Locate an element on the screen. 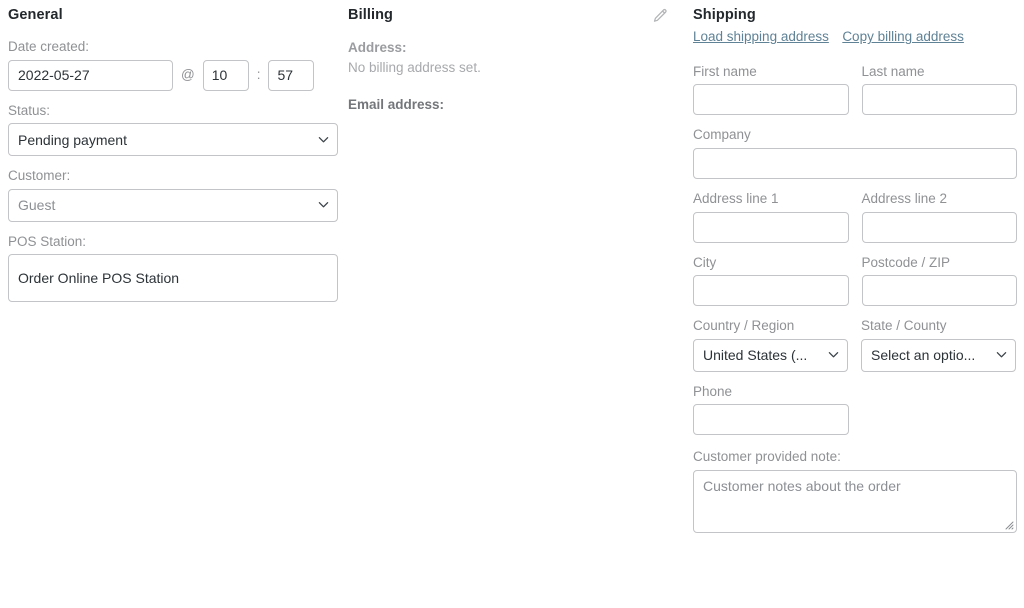  first-name-label: First name is located at coordinates (725, 71).